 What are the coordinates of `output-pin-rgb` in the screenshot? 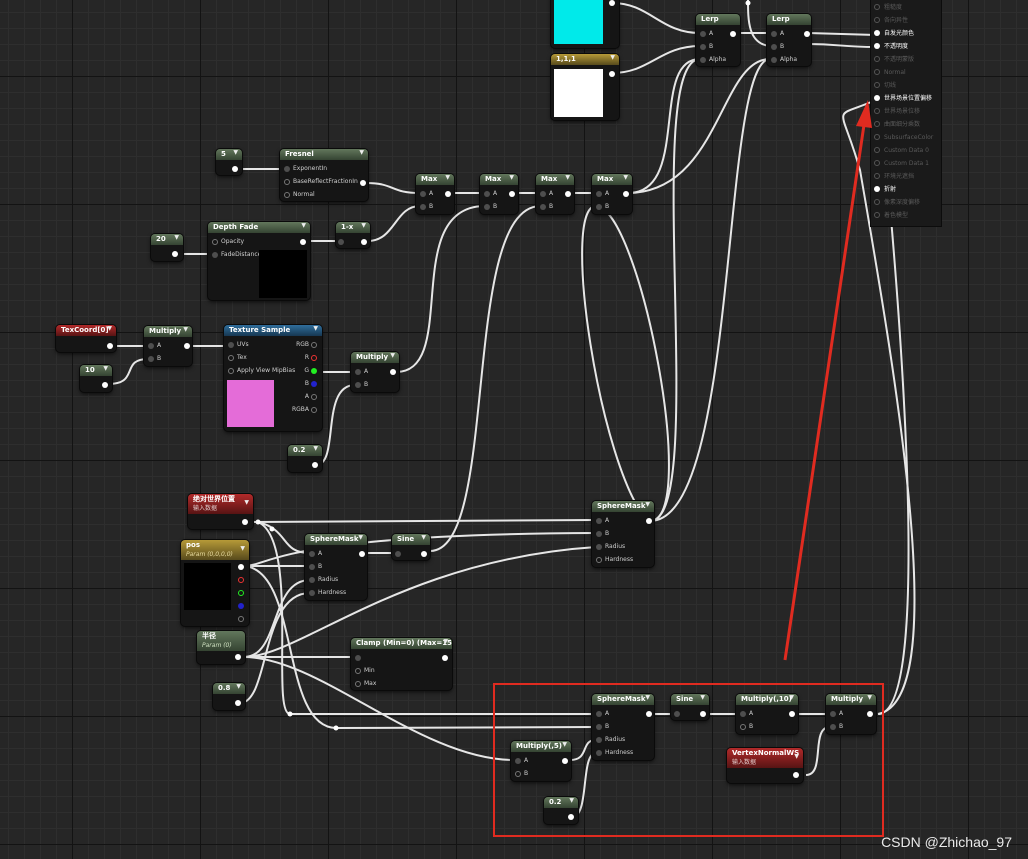 It's located at (314, 345).